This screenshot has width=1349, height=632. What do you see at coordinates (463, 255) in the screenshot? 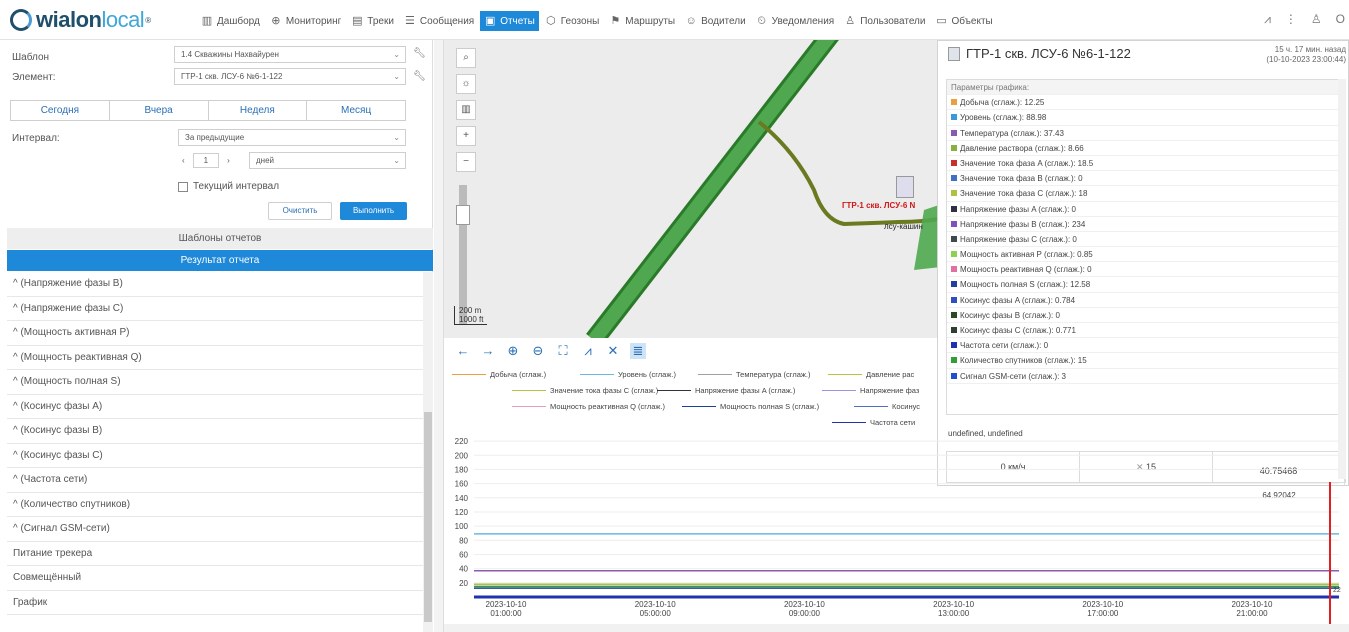
I see `zoom-slider` at bounding box center [463, 255].